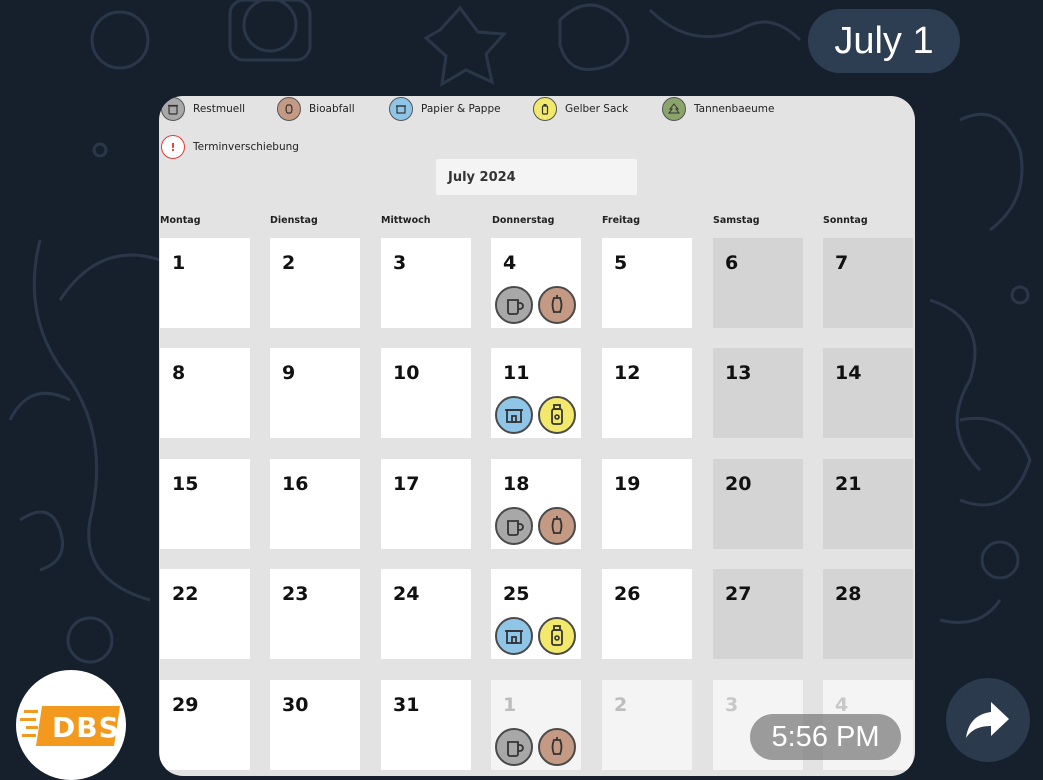  What do you see at coordinates (426, 725) in the screenshot?
I see `day-cell: 31` at bounding box center [426, 725].